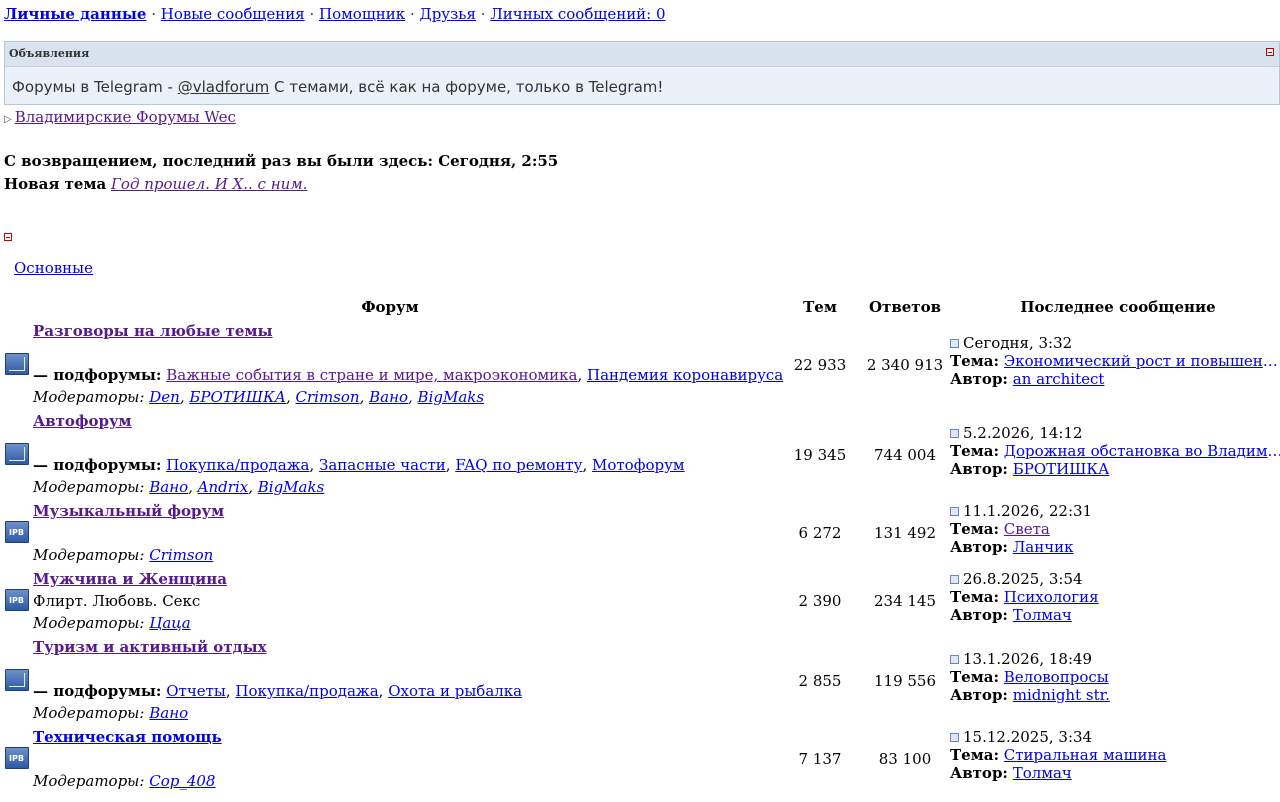 The height and width of the screenshot is (802, 1280). What do you see at coordinates (53, 268) in the screenshot?
I see `category-title-link: Основные` at bounding box center [53, 268].